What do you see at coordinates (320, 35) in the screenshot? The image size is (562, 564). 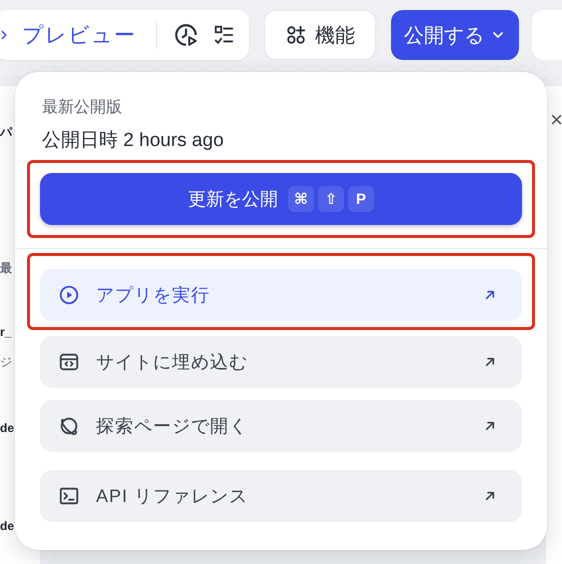 I see `features-button: 機能` at bounding box center [320, 35].